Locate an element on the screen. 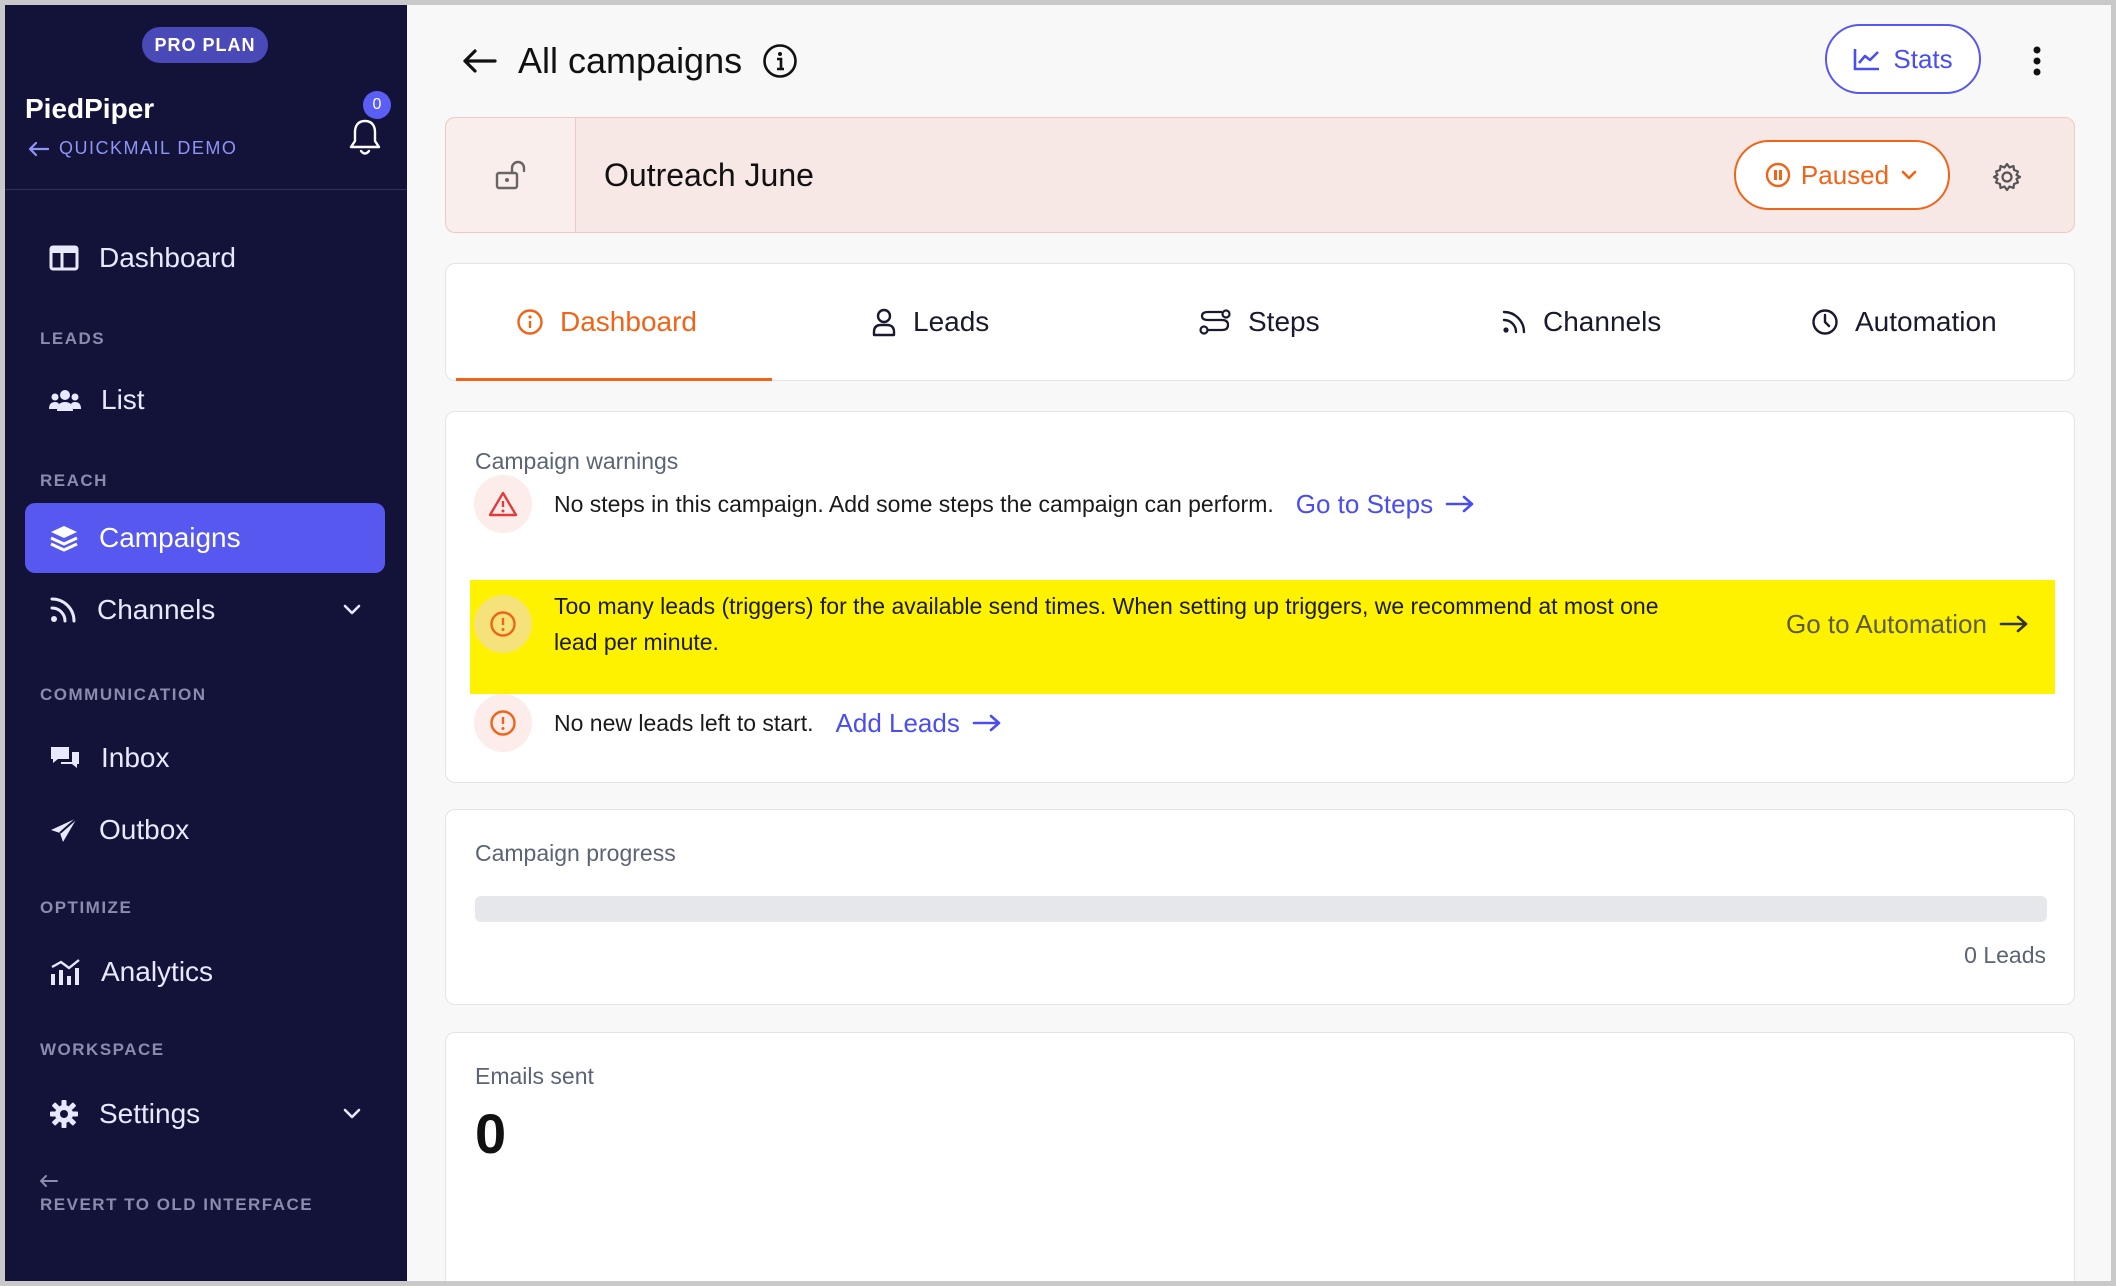 The height and width of the screenshot is (1286, 2116). sidebar-item-campaigns: Campaigns is located at coordinates (205, 538).